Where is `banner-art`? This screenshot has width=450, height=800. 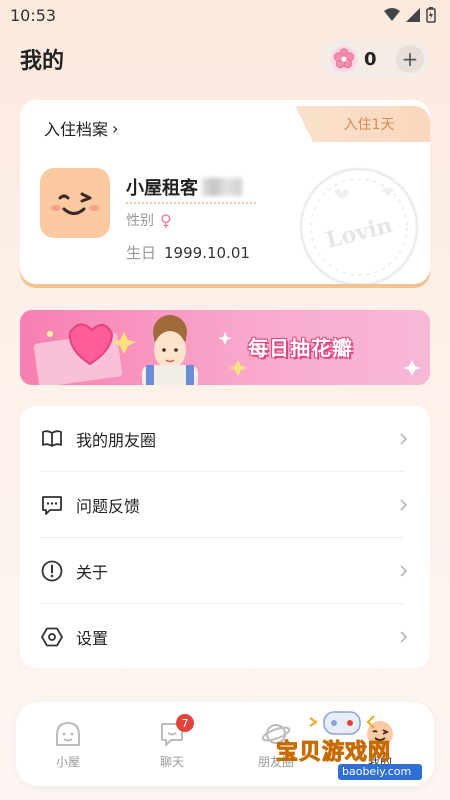
banner-art is located at coordinates (227, 350).